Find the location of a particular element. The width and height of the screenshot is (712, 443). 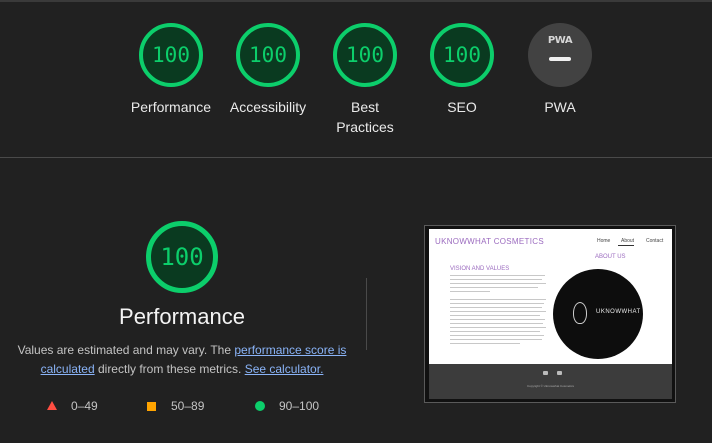

legend-pass: 90–100 is located at coordinates (295, 406).